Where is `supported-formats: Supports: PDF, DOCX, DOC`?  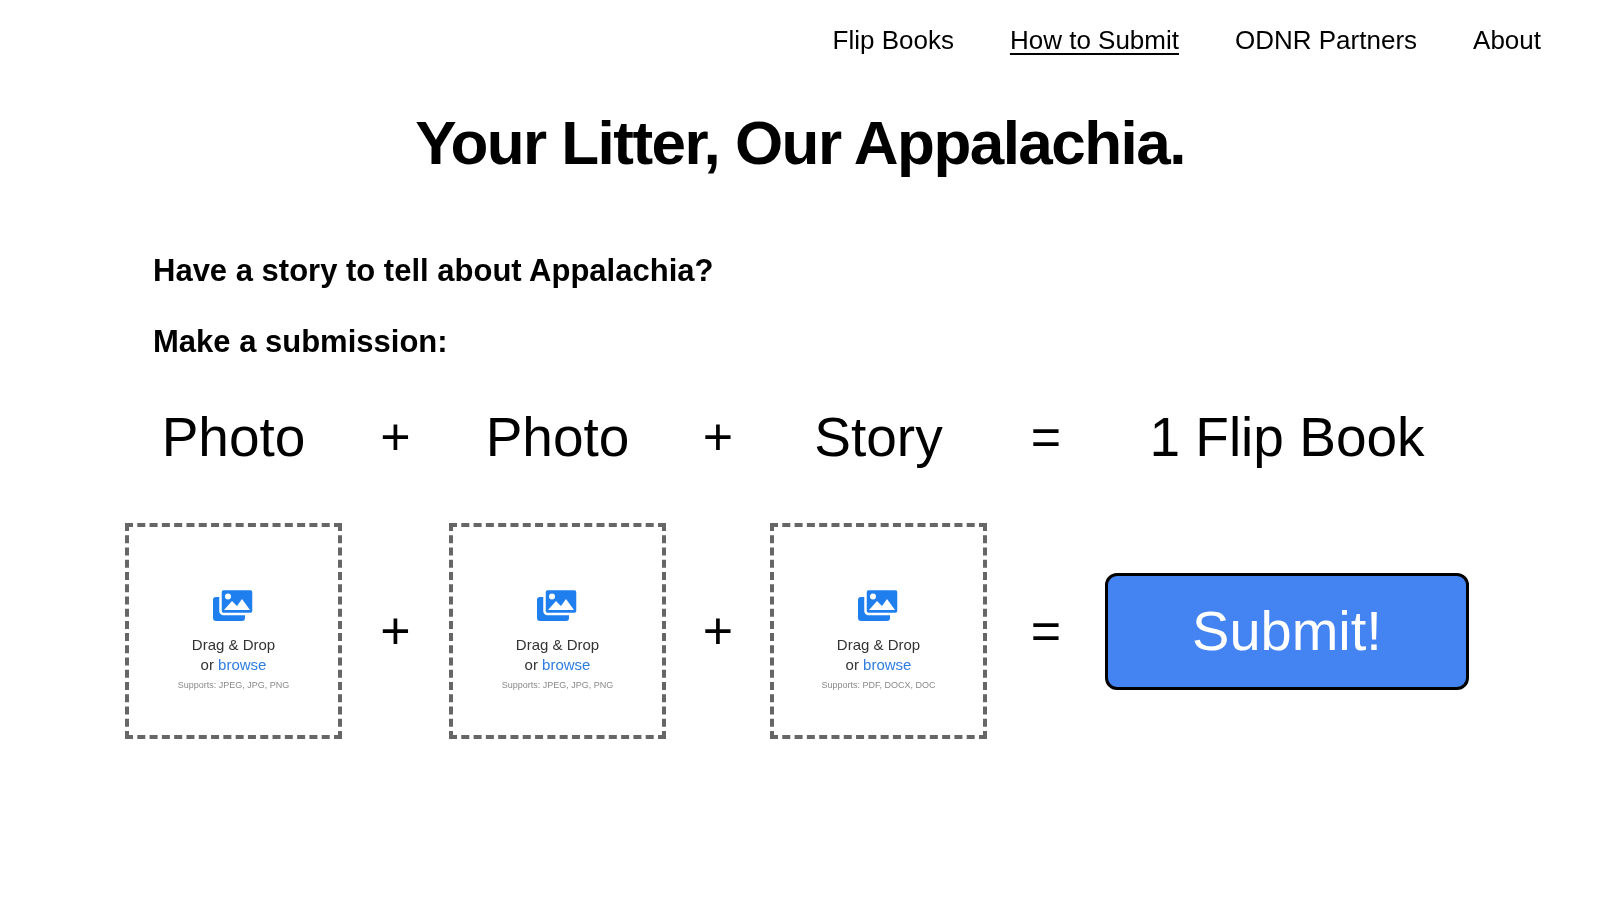
supported-formats: Supports: PDF, DOCX, DOC is located at coordinates (878, 685).